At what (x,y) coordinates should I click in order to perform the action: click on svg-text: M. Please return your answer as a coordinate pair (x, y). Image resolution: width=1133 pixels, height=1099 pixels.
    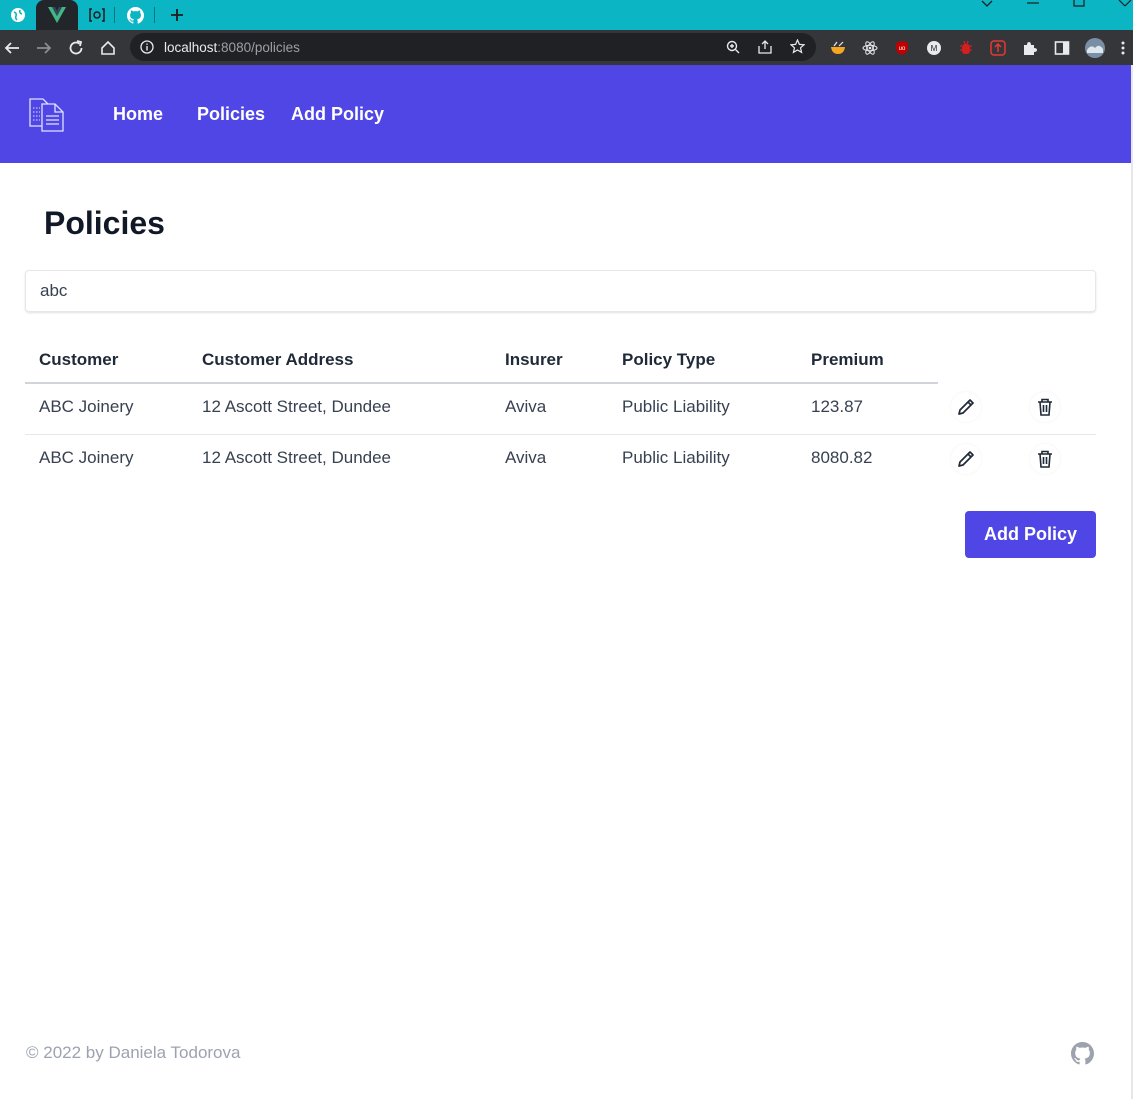
    Looking at the image, I should click on (934, 48).